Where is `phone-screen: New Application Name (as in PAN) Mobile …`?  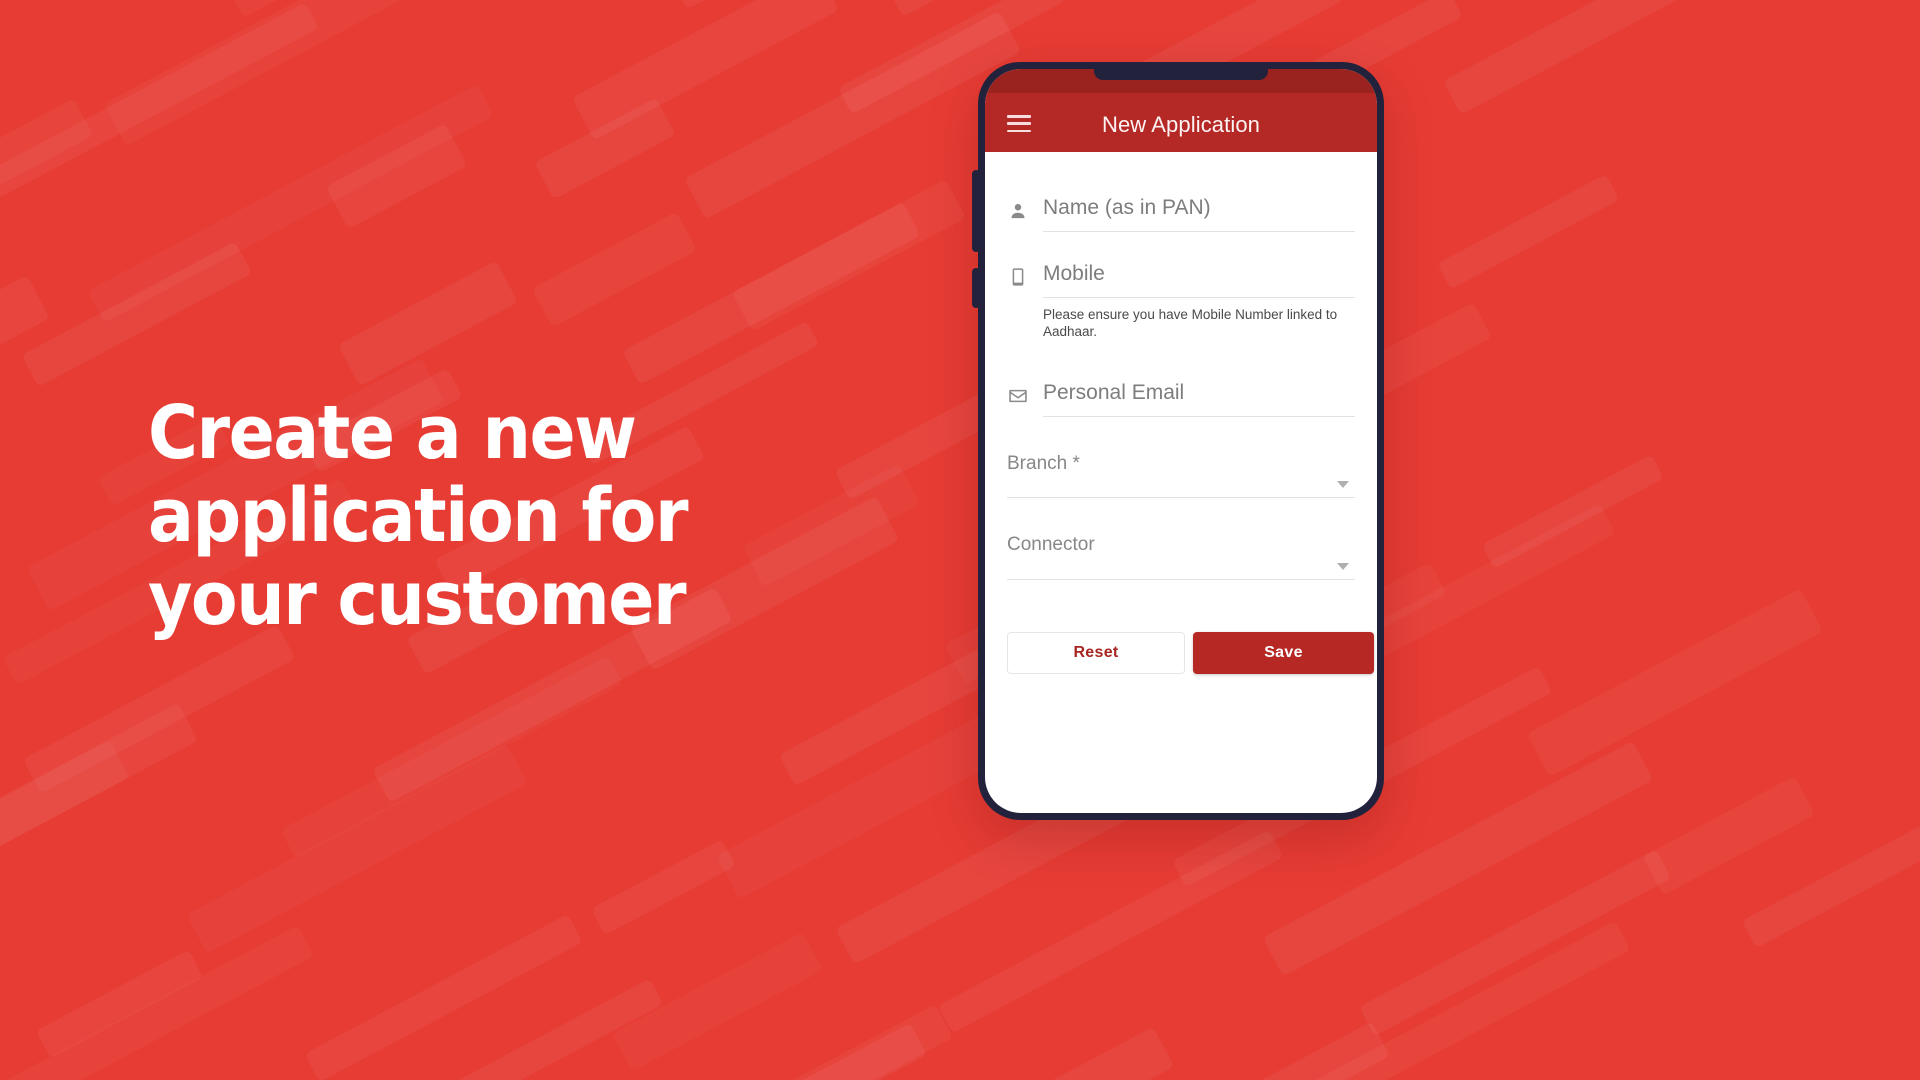
phone-screen: New Application Name (as in PAN) Mobile … is located at coordinates (1181, 441).